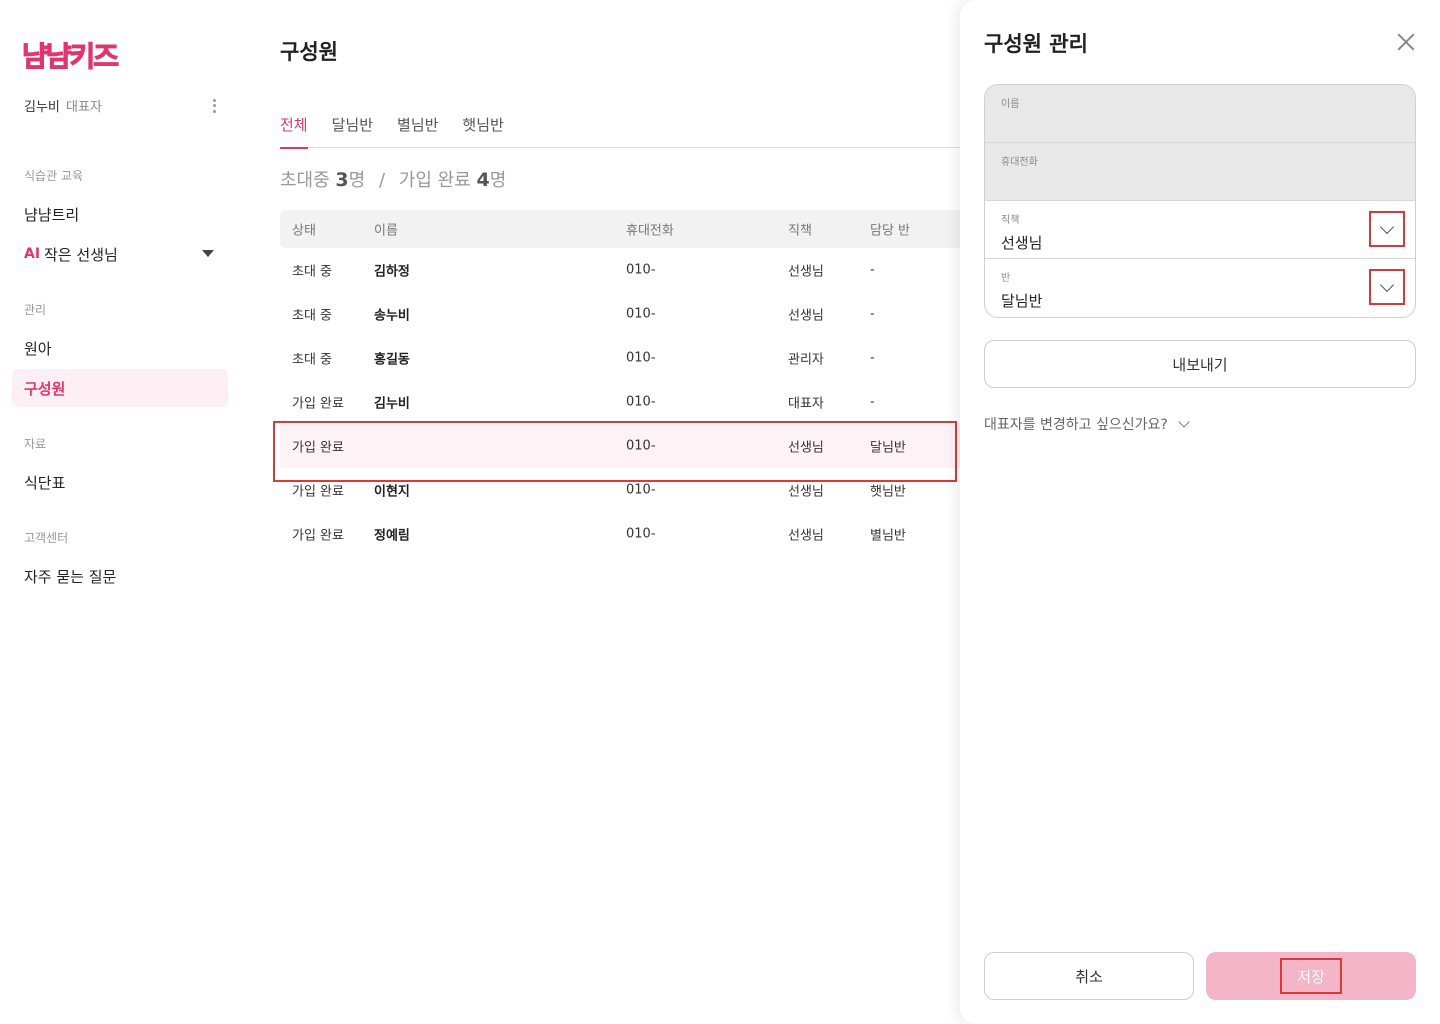 The height and width of the screenshot is (1024, 1440). I want to click on change-representative-toggle: 대표자를 변경하고 싶으신가요?, so click(1087, 424).